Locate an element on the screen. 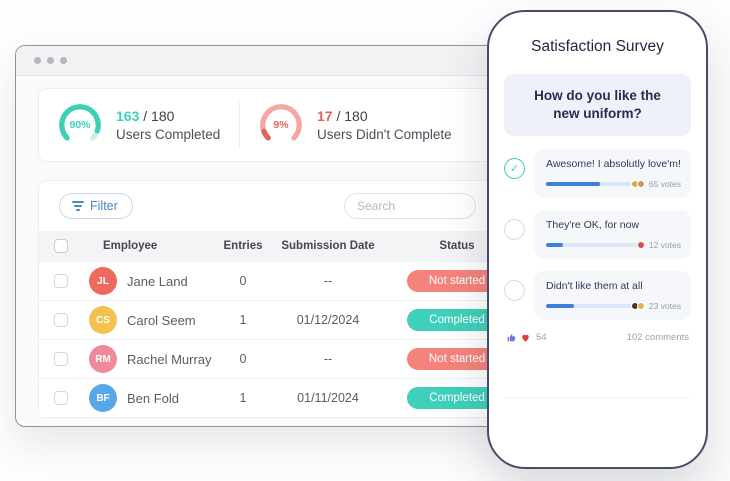 The width and height of the screenshot is (730, 481). avatar: BF is located at coordinates (103, 398).